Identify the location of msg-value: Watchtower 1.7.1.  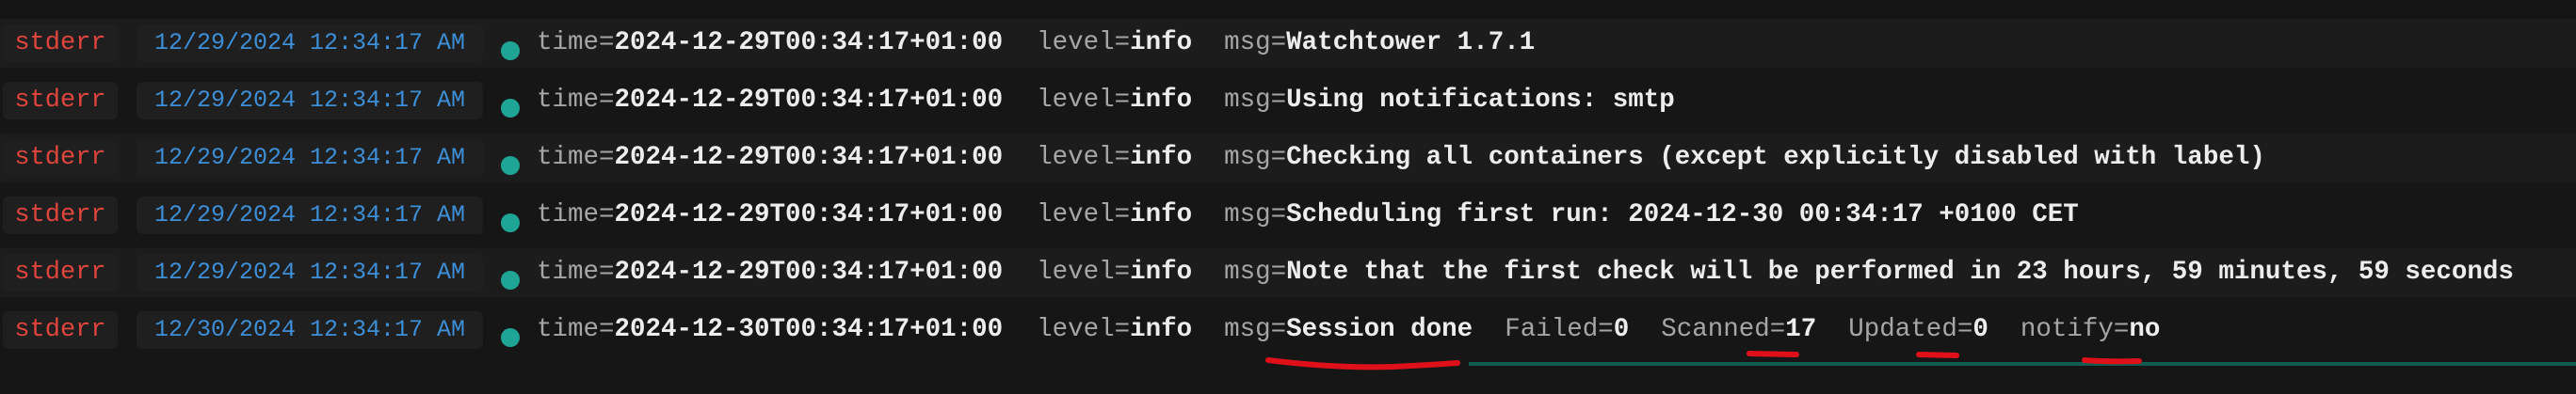
(1411, 42).